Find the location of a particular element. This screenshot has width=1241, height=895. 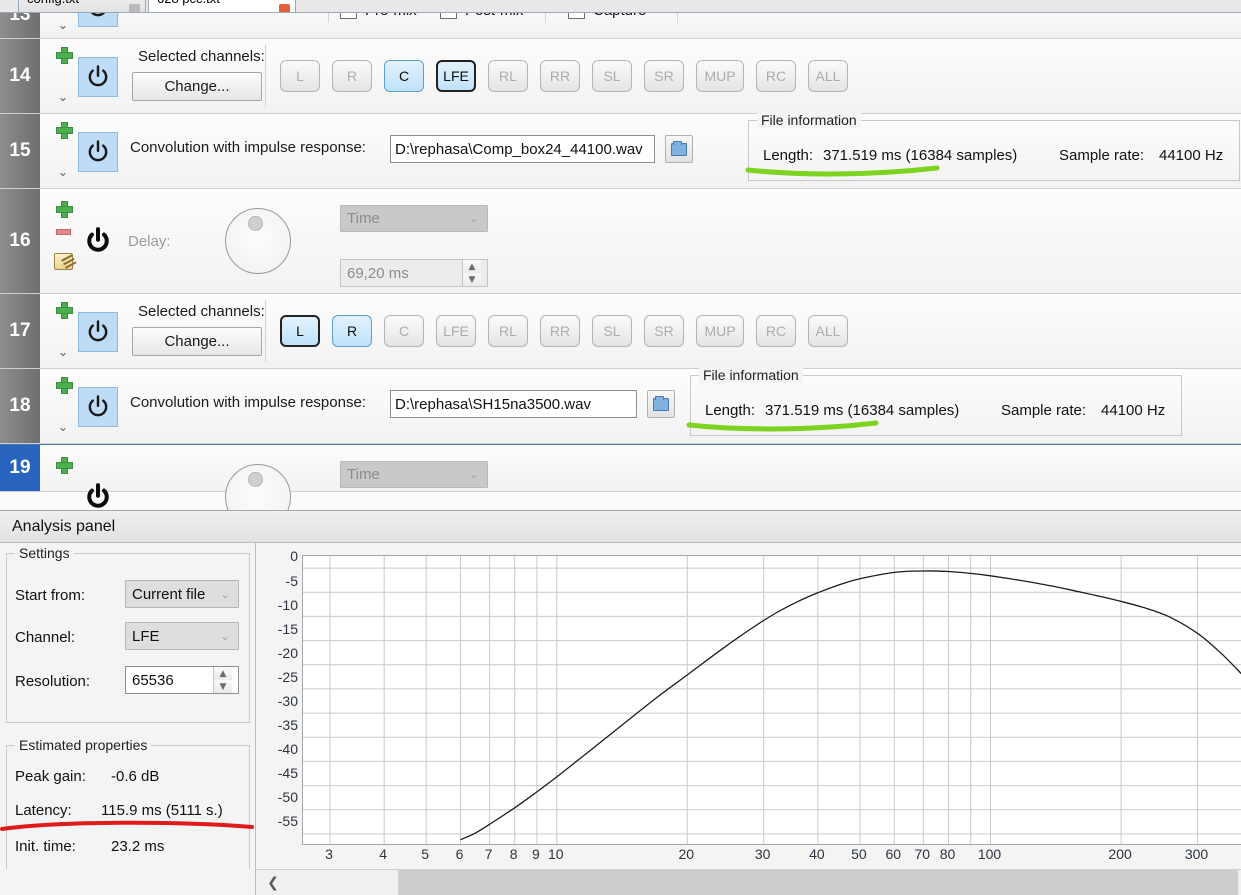

y-tick: -10 is located at coordinates (287, 605).